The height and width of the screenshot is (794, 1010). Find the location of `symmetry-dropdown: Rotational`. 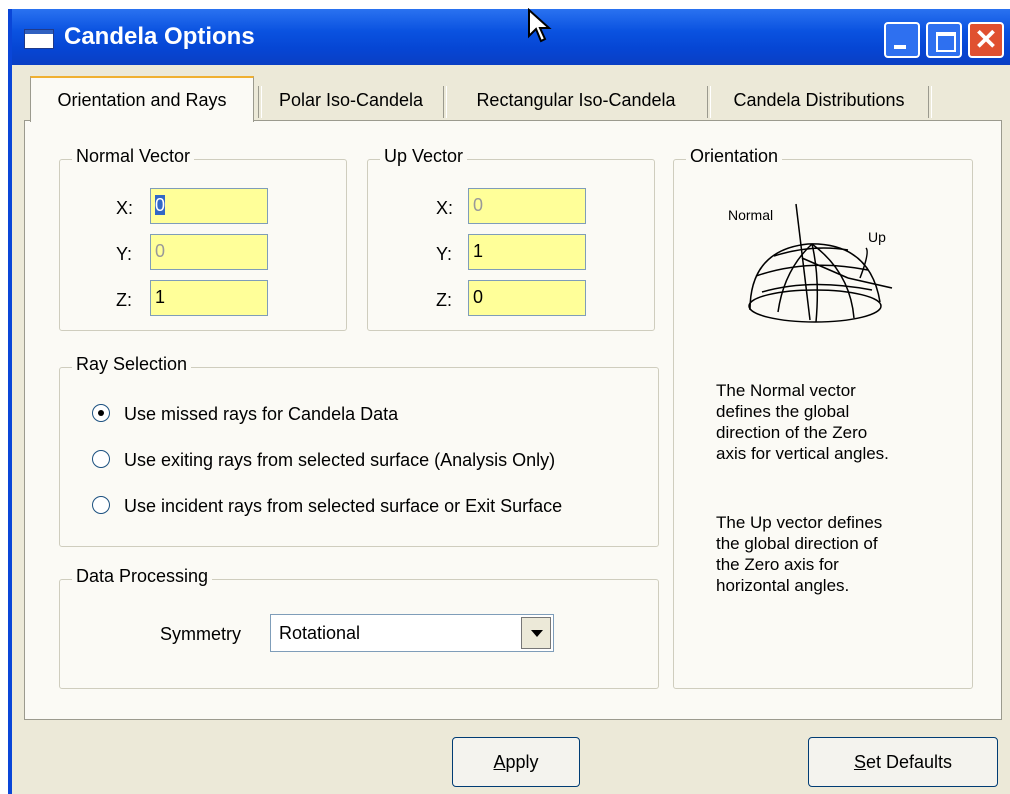

symmetry-dropdown: Rotational is located at coordinates (412, 633).